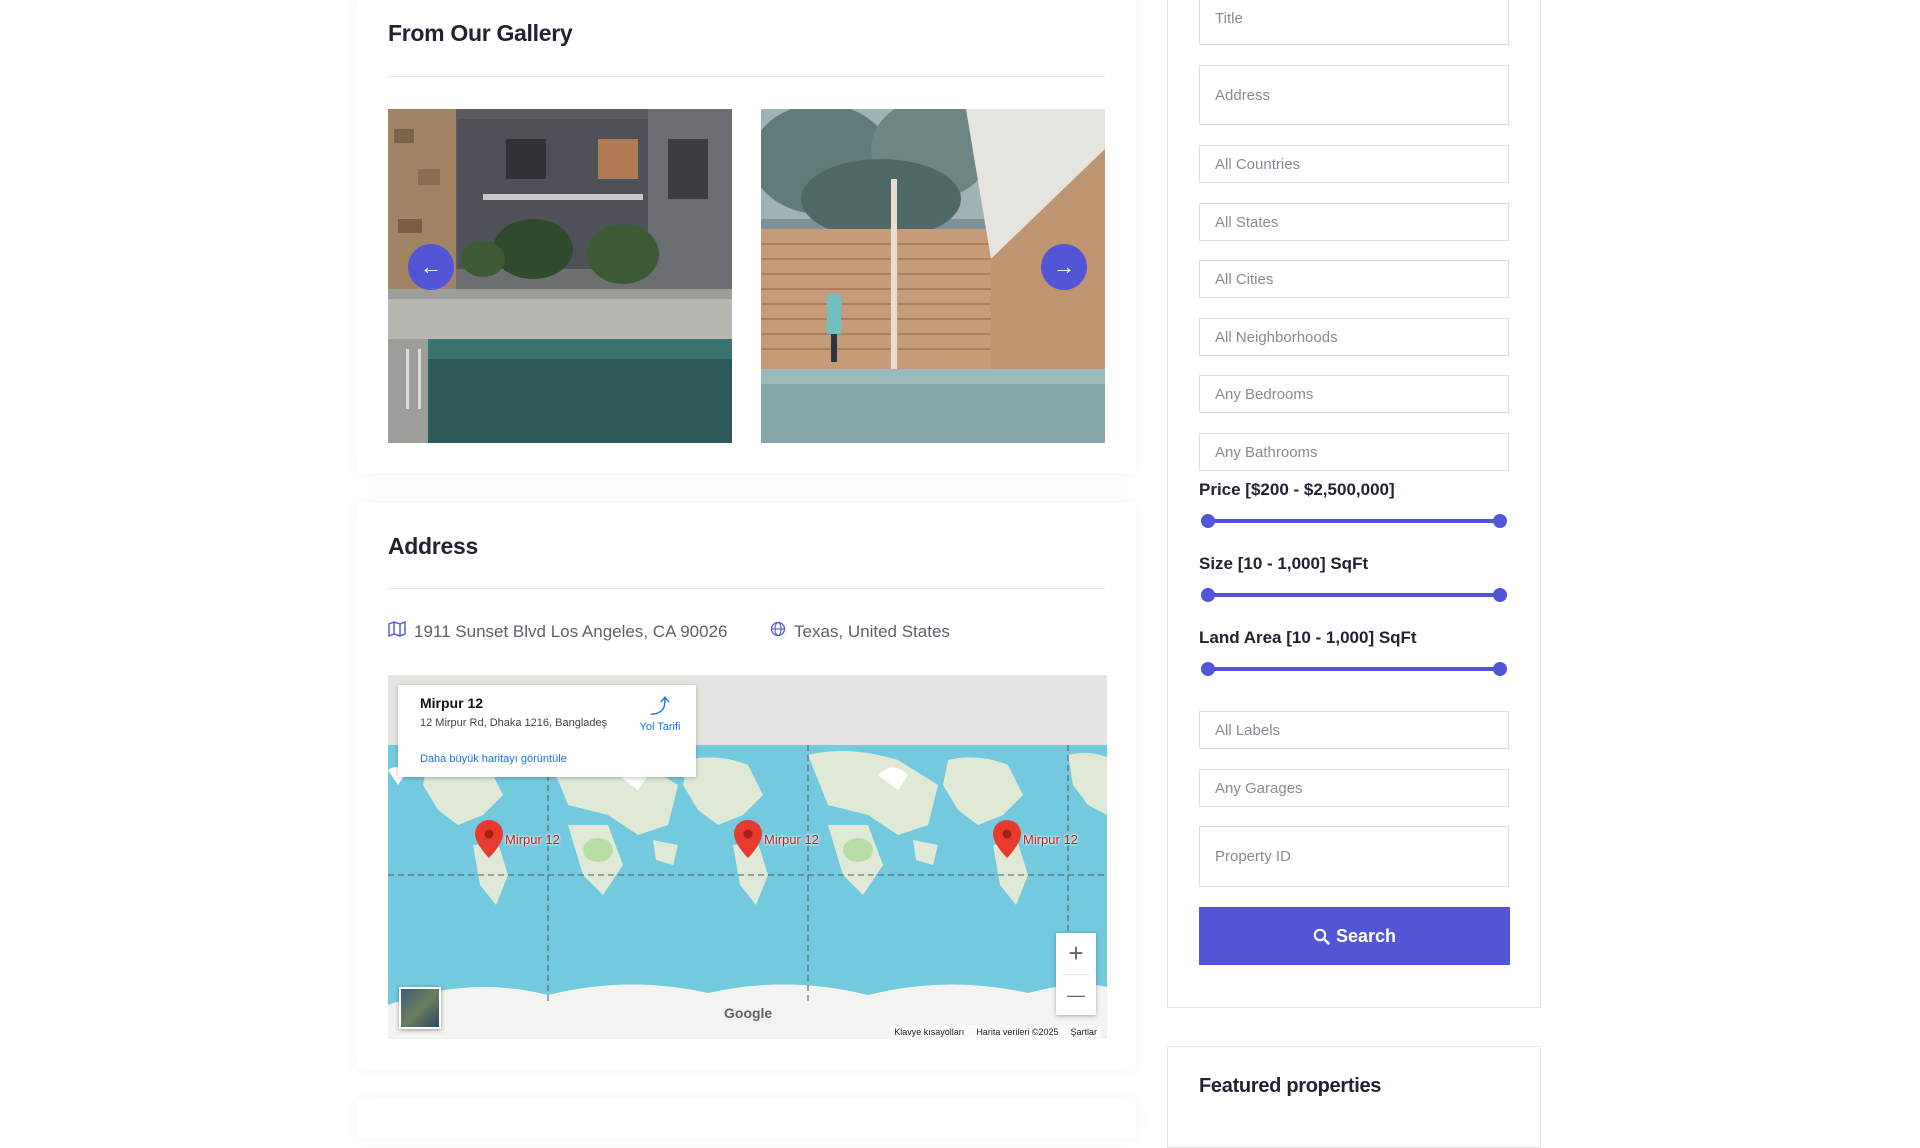  What do you see at coordinates (1208, 595) in the screenshot?
I see `size-min-handle` at bounding box center [1208, 595].